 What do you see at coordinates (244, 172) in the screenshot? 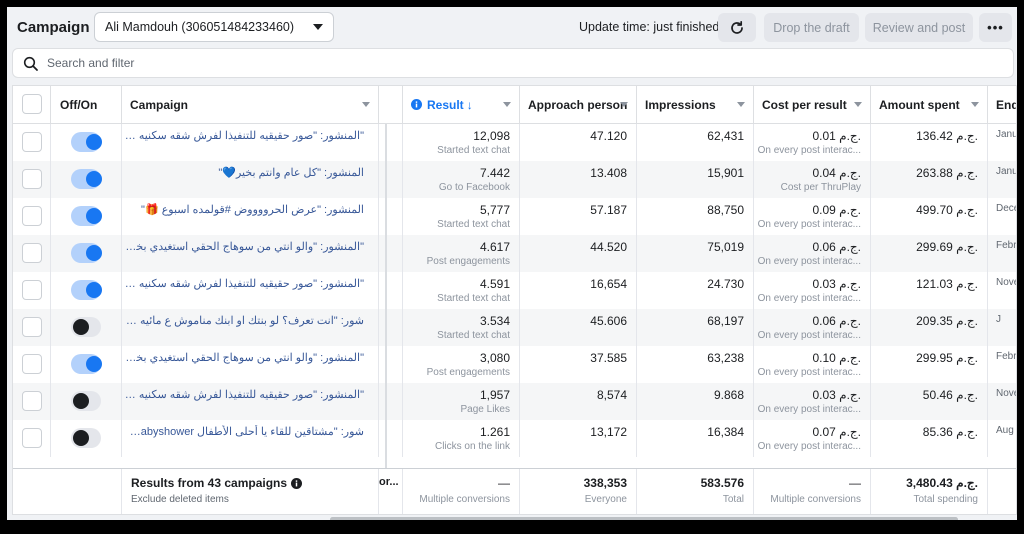
I see `campaign-name-link: المنشور: "كل عام وانتم بخير💙"` at bounding box center [244, 172].